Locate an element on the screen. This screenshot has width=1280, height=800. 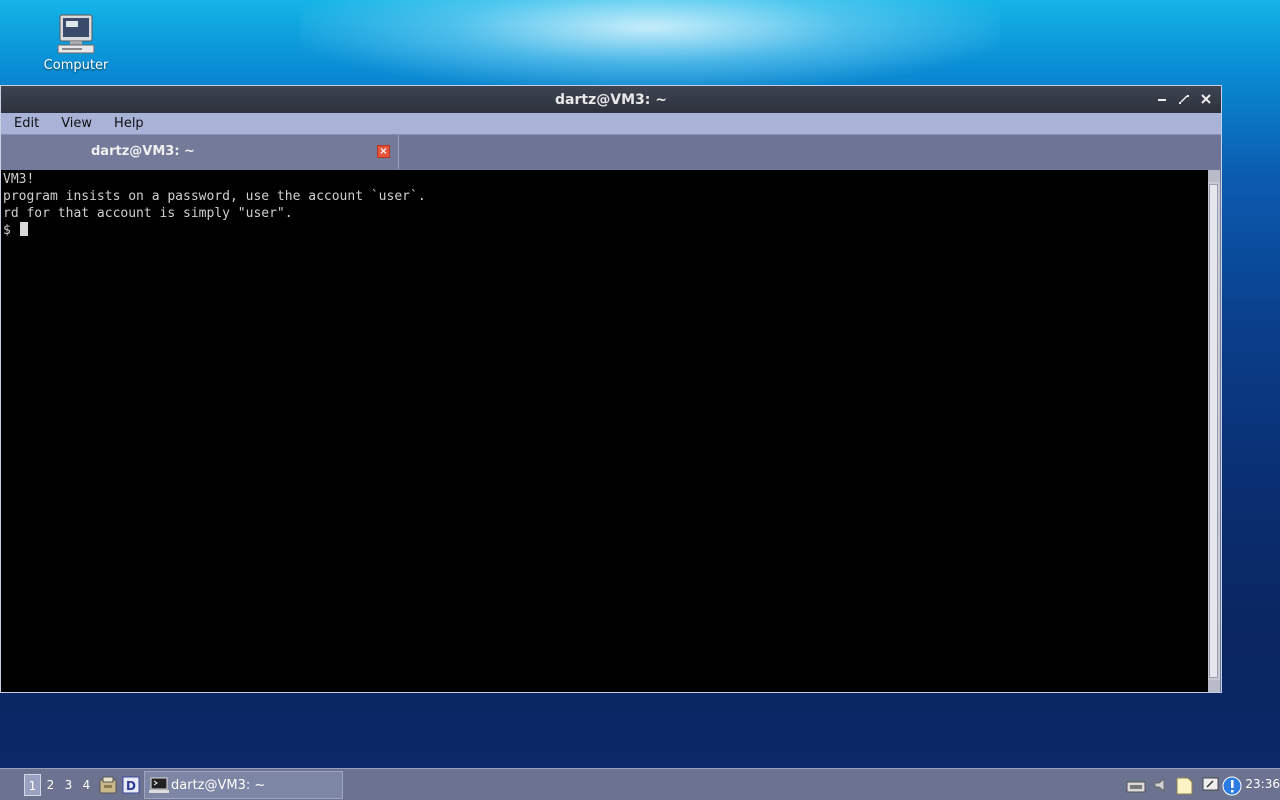
tab-terminal: dartz@VM3: ~ × is located at coordinates (200, 152).